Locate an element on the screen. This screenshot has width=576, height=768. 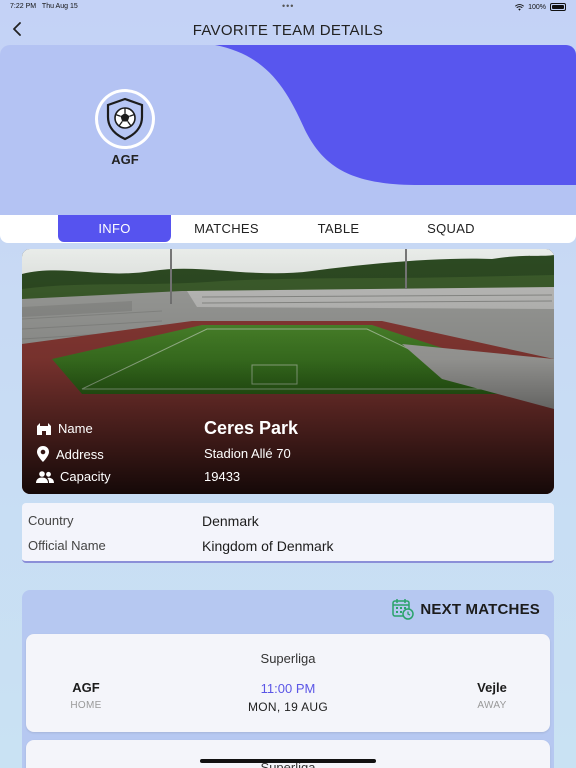
stadium-icon is located at coordinates (44, 428).